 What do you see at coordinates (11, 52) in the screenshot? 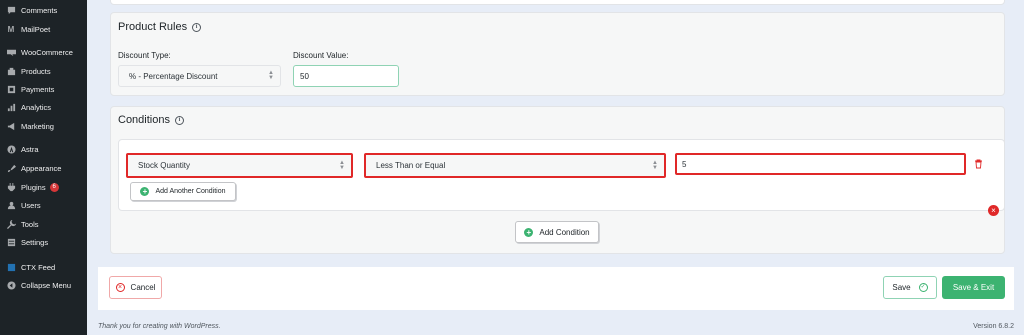
I see `woocommerce-icon` at bounding box center [11, 52].